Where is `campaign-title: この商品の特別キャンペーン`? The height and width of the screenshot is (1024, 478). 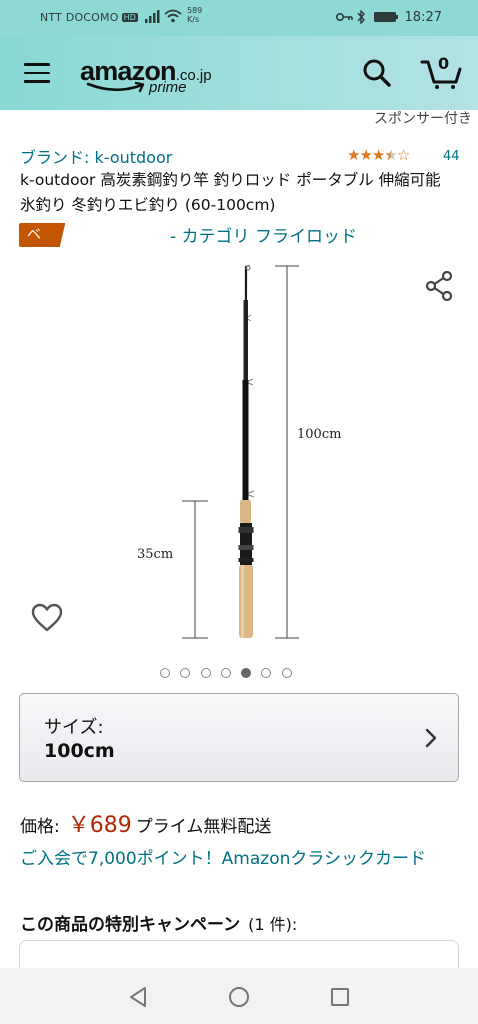
campaign-title: この商品の特別キャンペーン is located at coordinates (130, 925).